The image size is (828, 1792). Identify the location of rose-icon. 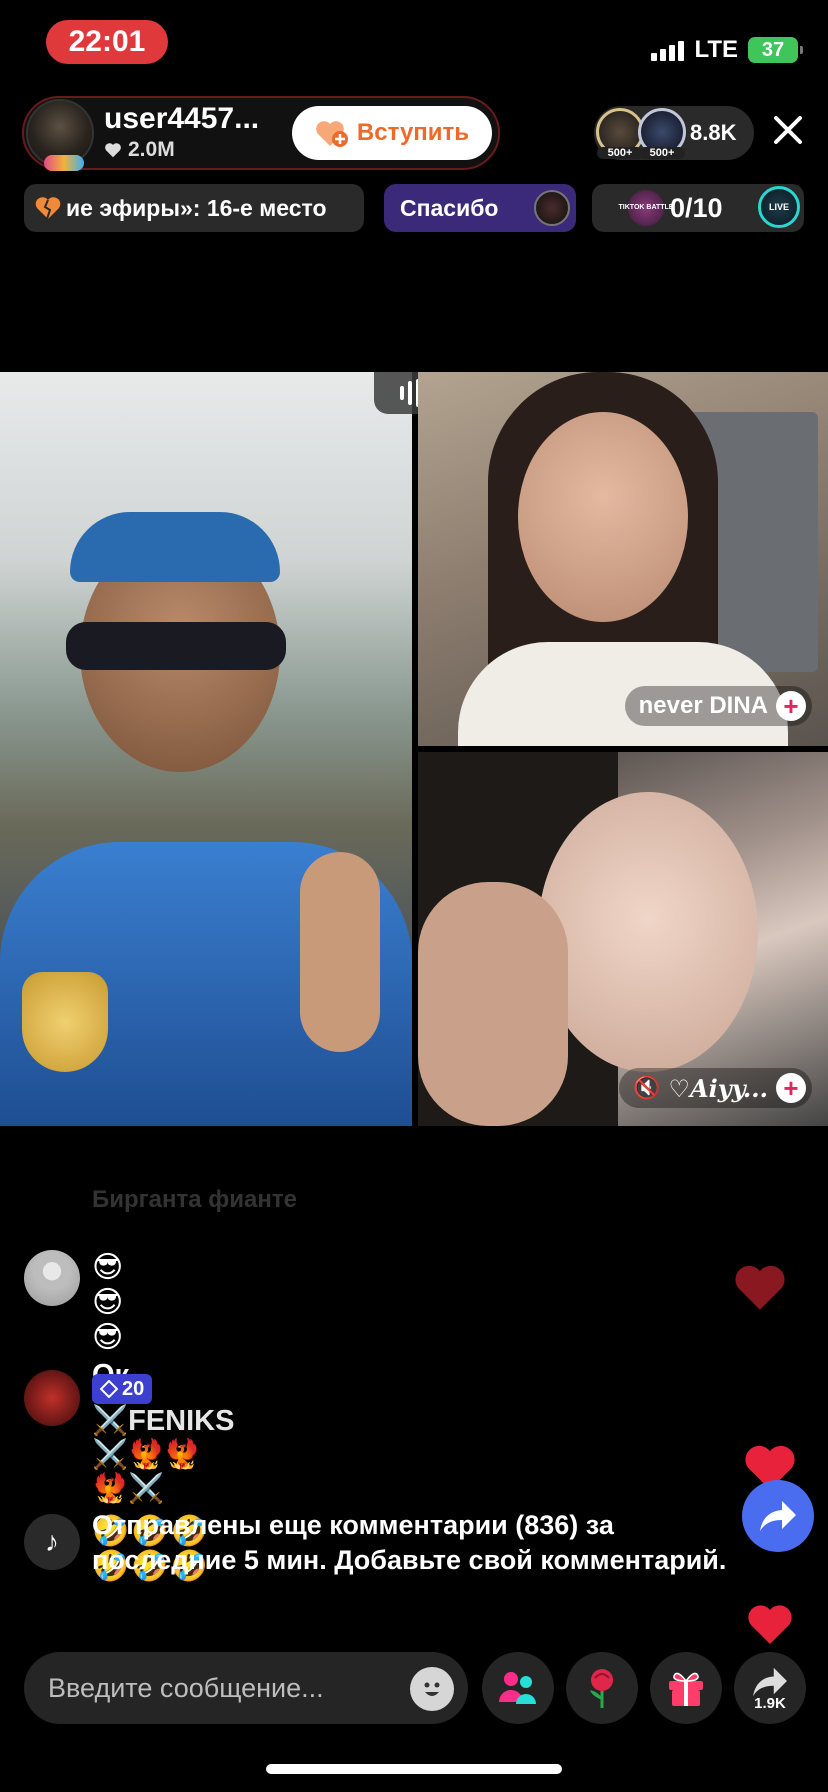
(601, 1688).